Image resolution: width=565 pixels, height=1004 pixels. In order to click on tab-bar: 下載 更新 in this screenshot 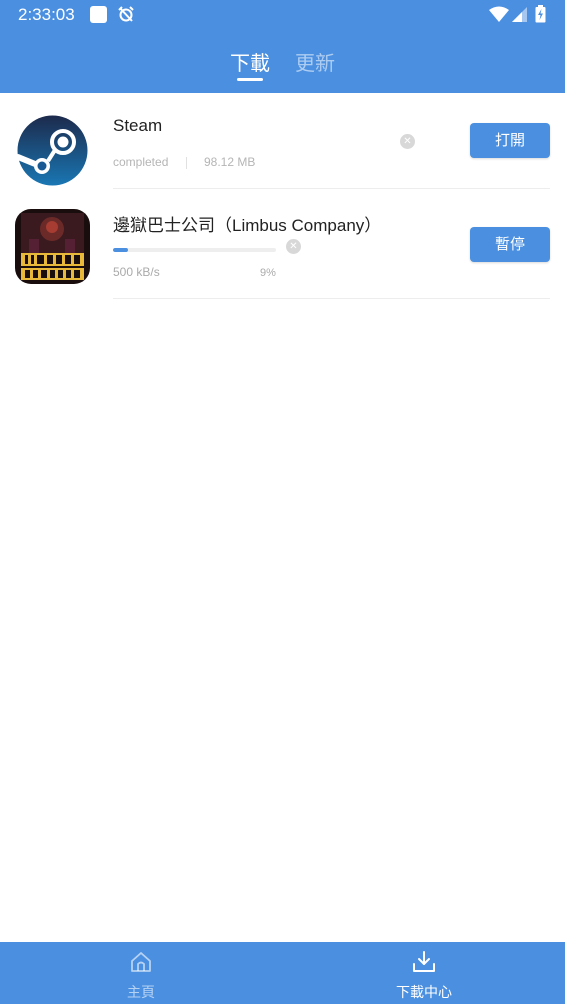, I will do `click(282, 65)`.